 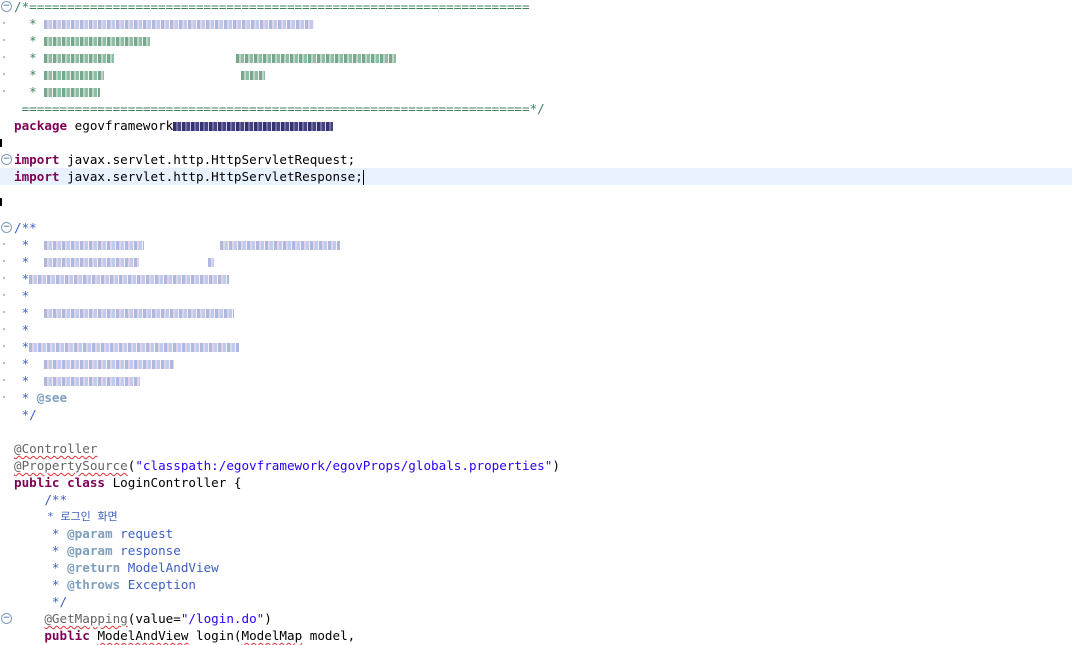 What do you see at coordinates (536, 516) in the screenshot?
I see `code-line: * 로그인 화면` at bounding box center [536, 516].